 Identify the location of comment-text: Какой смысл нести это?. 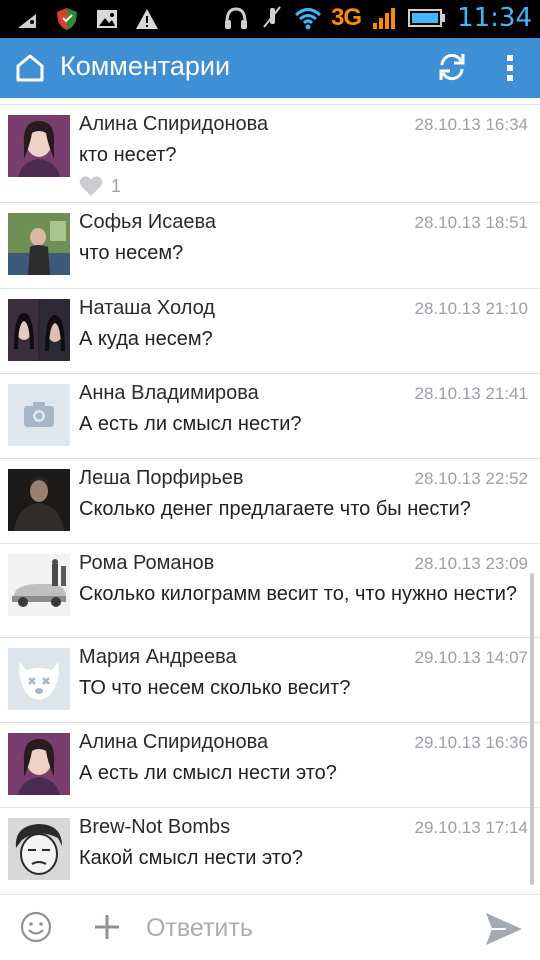
(191, 858).